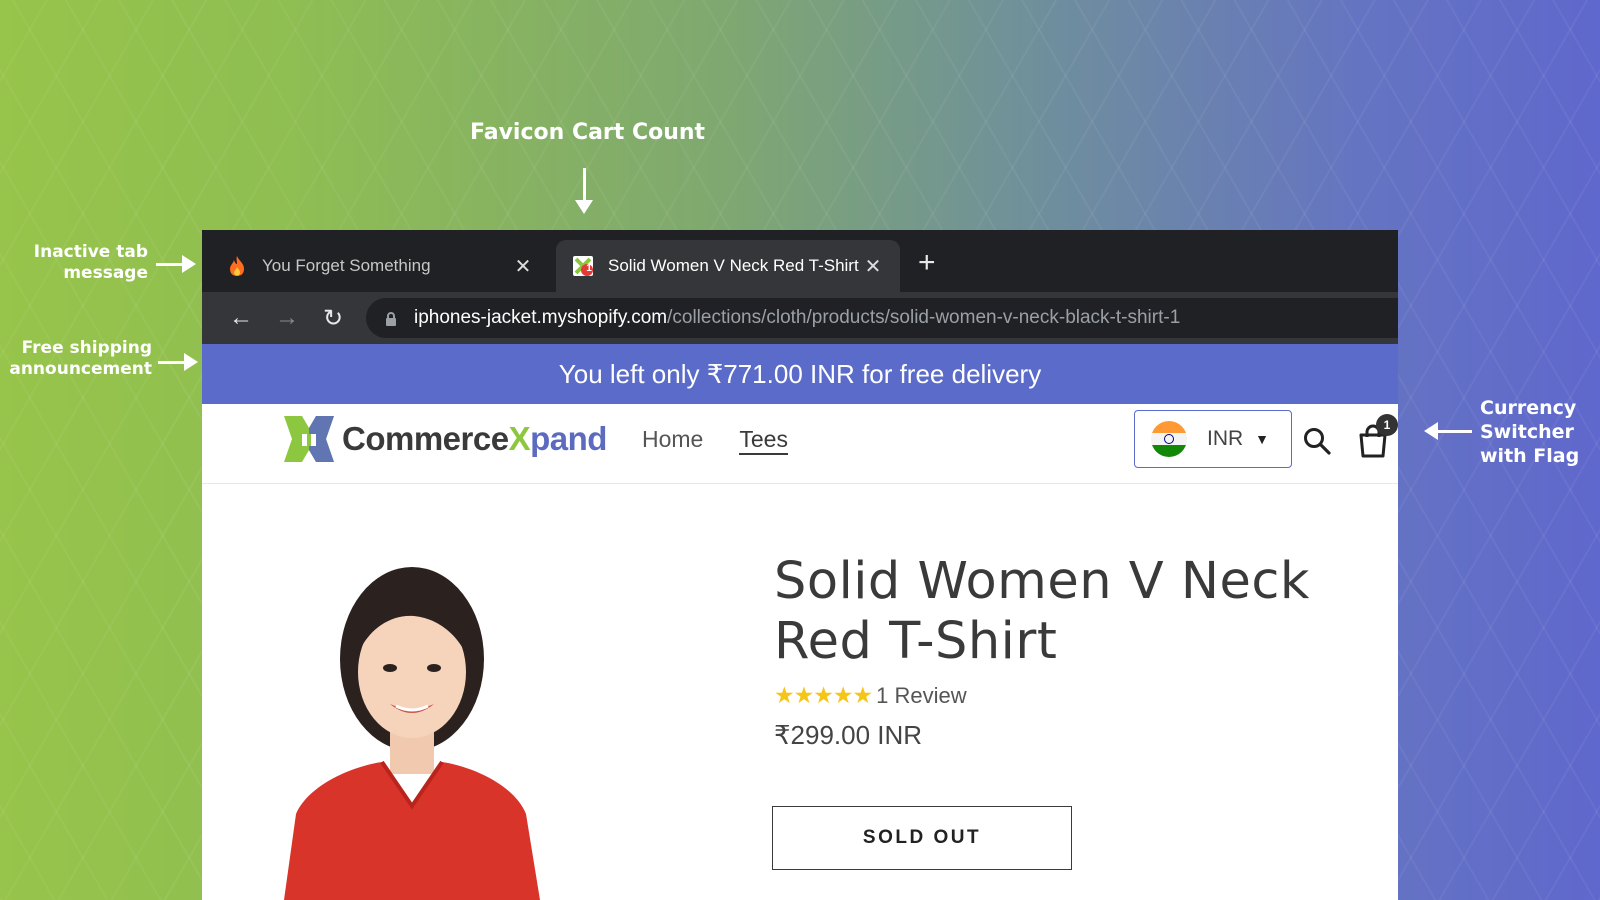  I want to click on store-logo: CommerceXpand, so click(444, 439).